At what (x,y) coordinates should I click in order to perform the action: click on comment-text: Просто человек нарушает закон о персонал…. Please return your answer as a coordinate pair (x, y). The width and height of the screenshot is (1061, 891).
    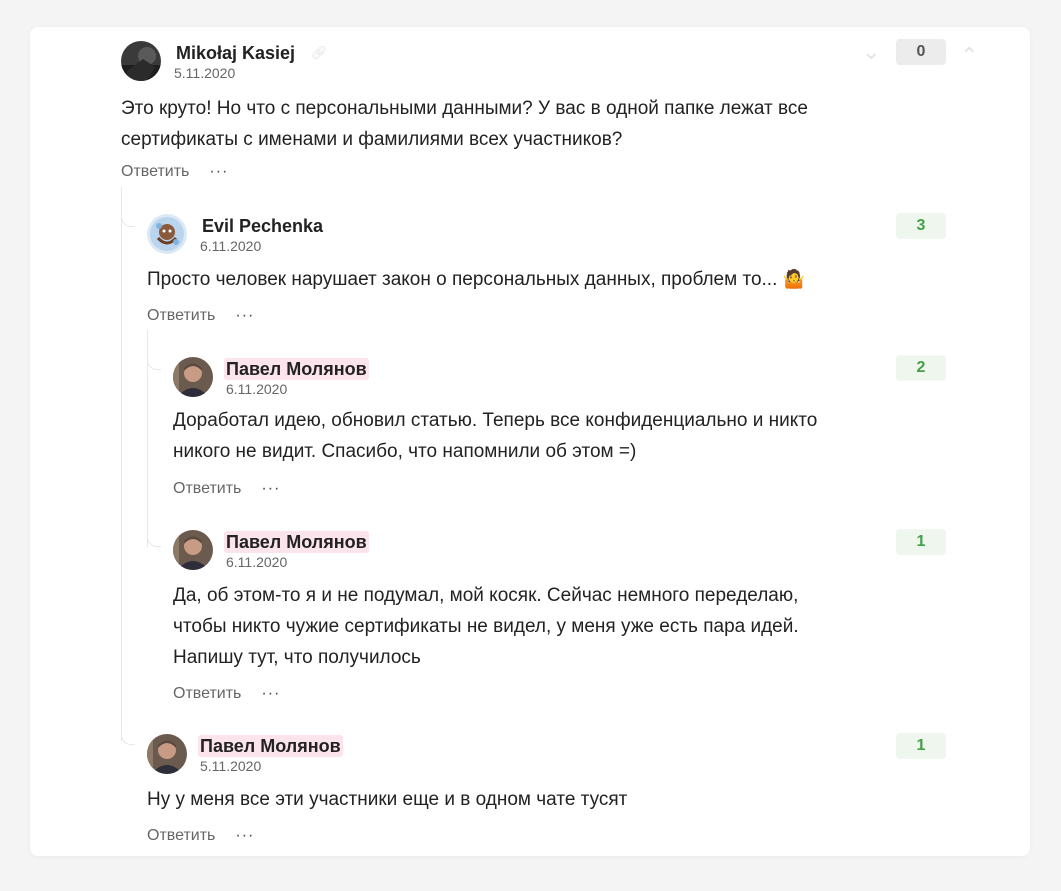
    Looking at the image, I should click on (476, 279).